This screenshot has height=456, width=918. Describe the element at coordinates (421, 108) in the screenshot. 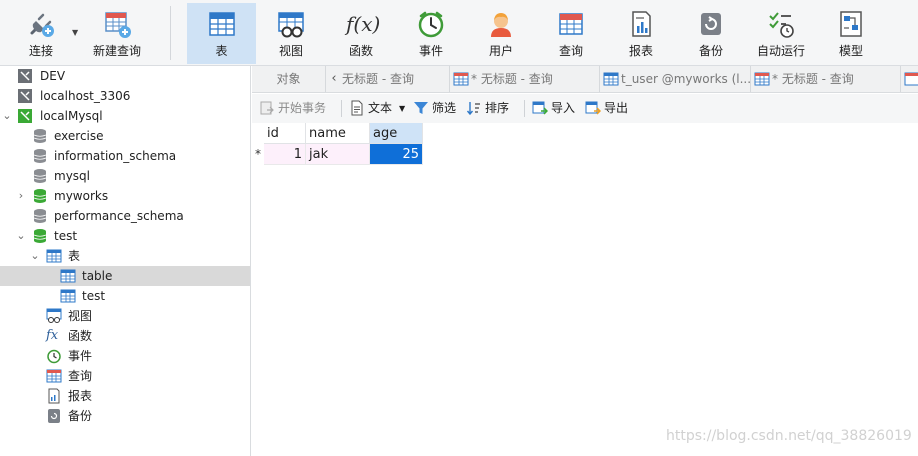

I see `filter-icon` at that location.